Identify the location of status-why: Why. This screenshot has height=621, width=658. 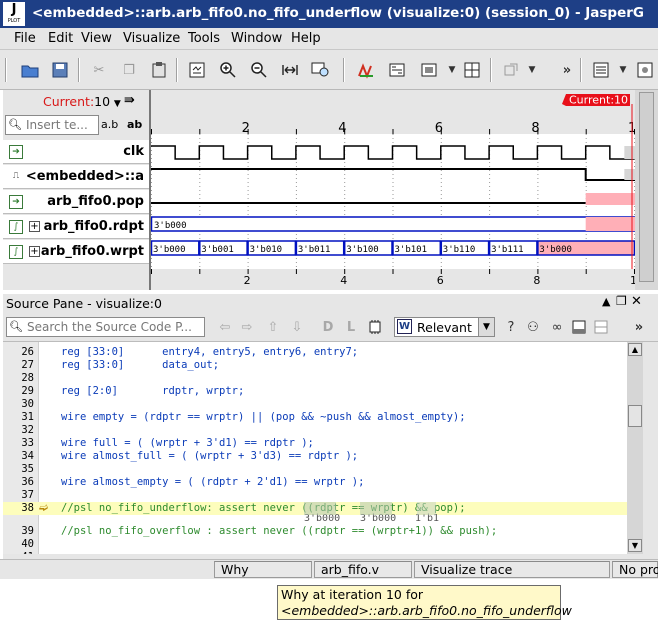
(263, 569).